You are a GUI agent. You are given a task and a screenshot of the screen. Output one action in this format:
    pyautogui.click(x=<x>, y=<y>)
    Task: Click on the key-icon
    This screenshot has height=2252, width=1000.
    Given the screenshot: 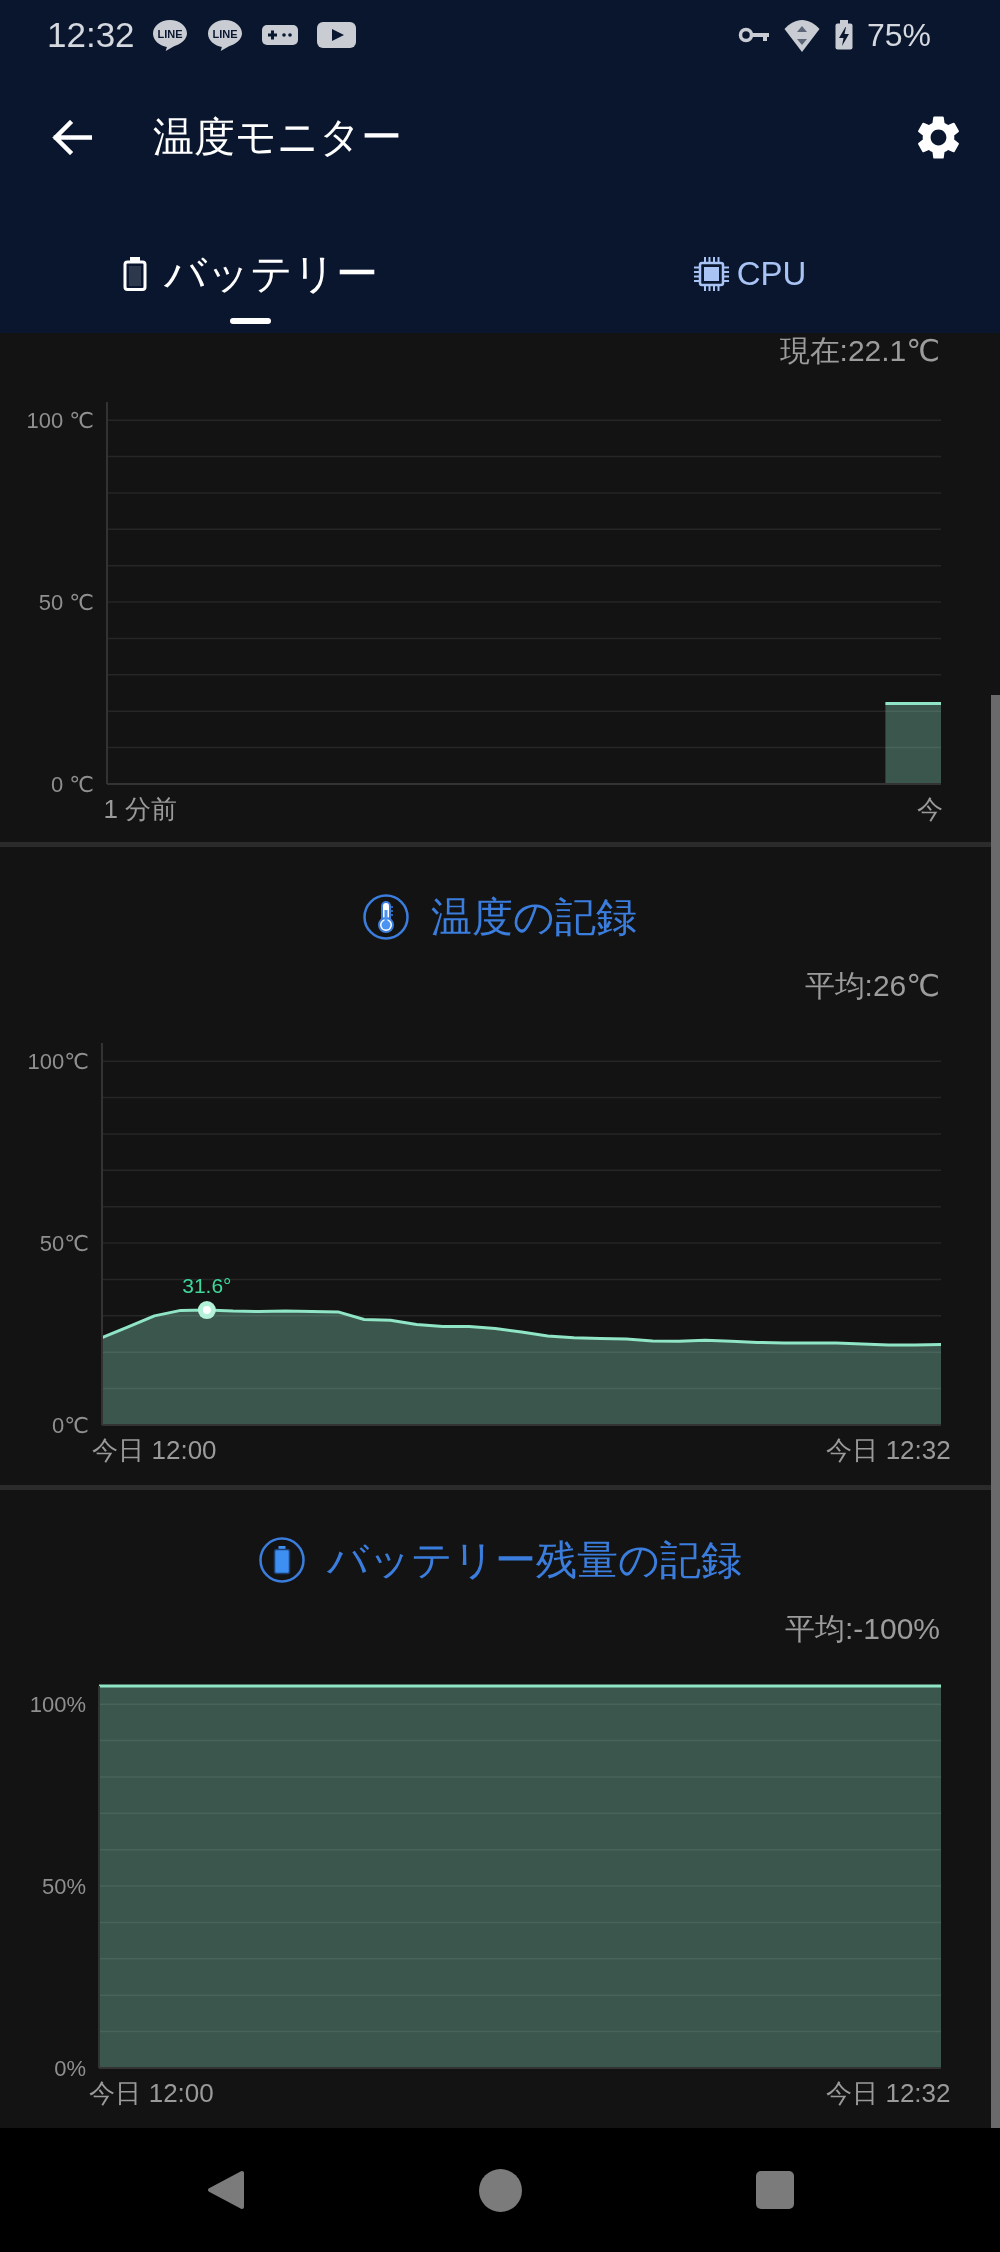 What is the action you would take?
    pyautogui.click(x=753, y=35)
    